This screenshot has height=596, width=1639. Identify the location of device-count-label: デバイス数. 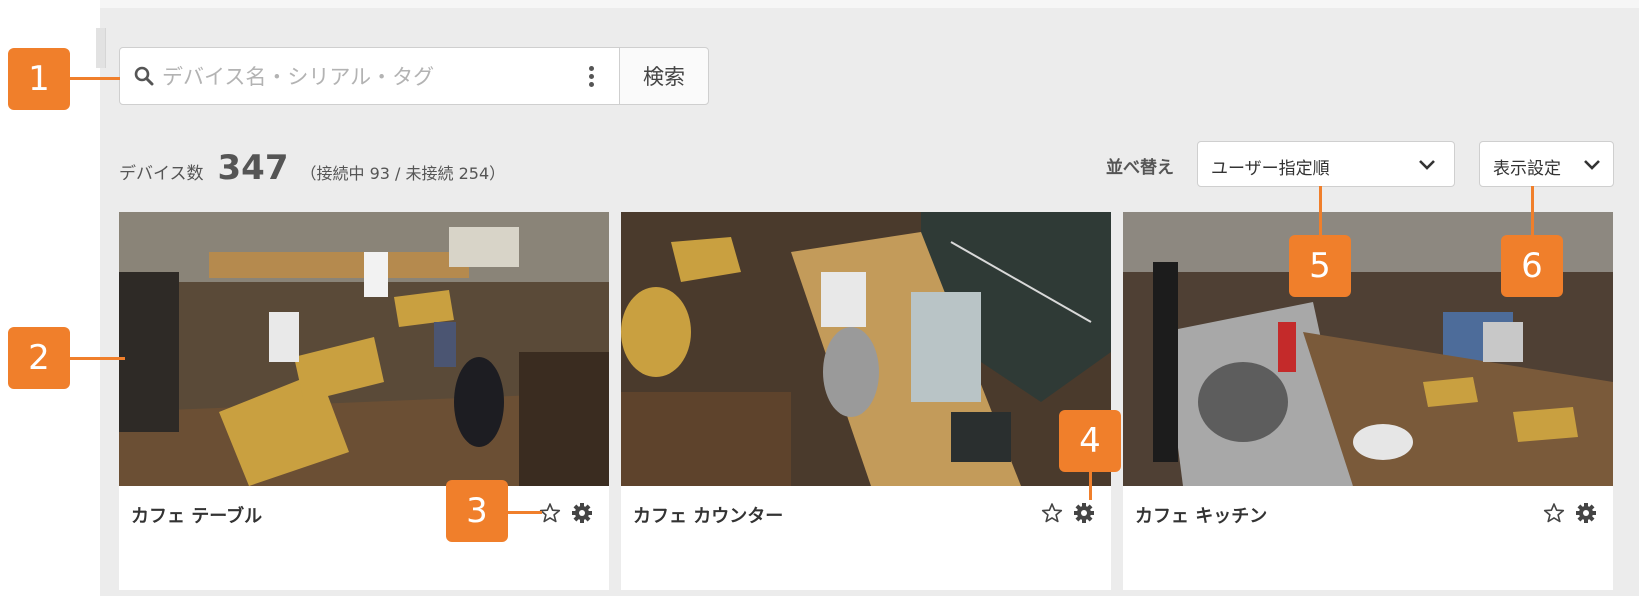
(161, 174).